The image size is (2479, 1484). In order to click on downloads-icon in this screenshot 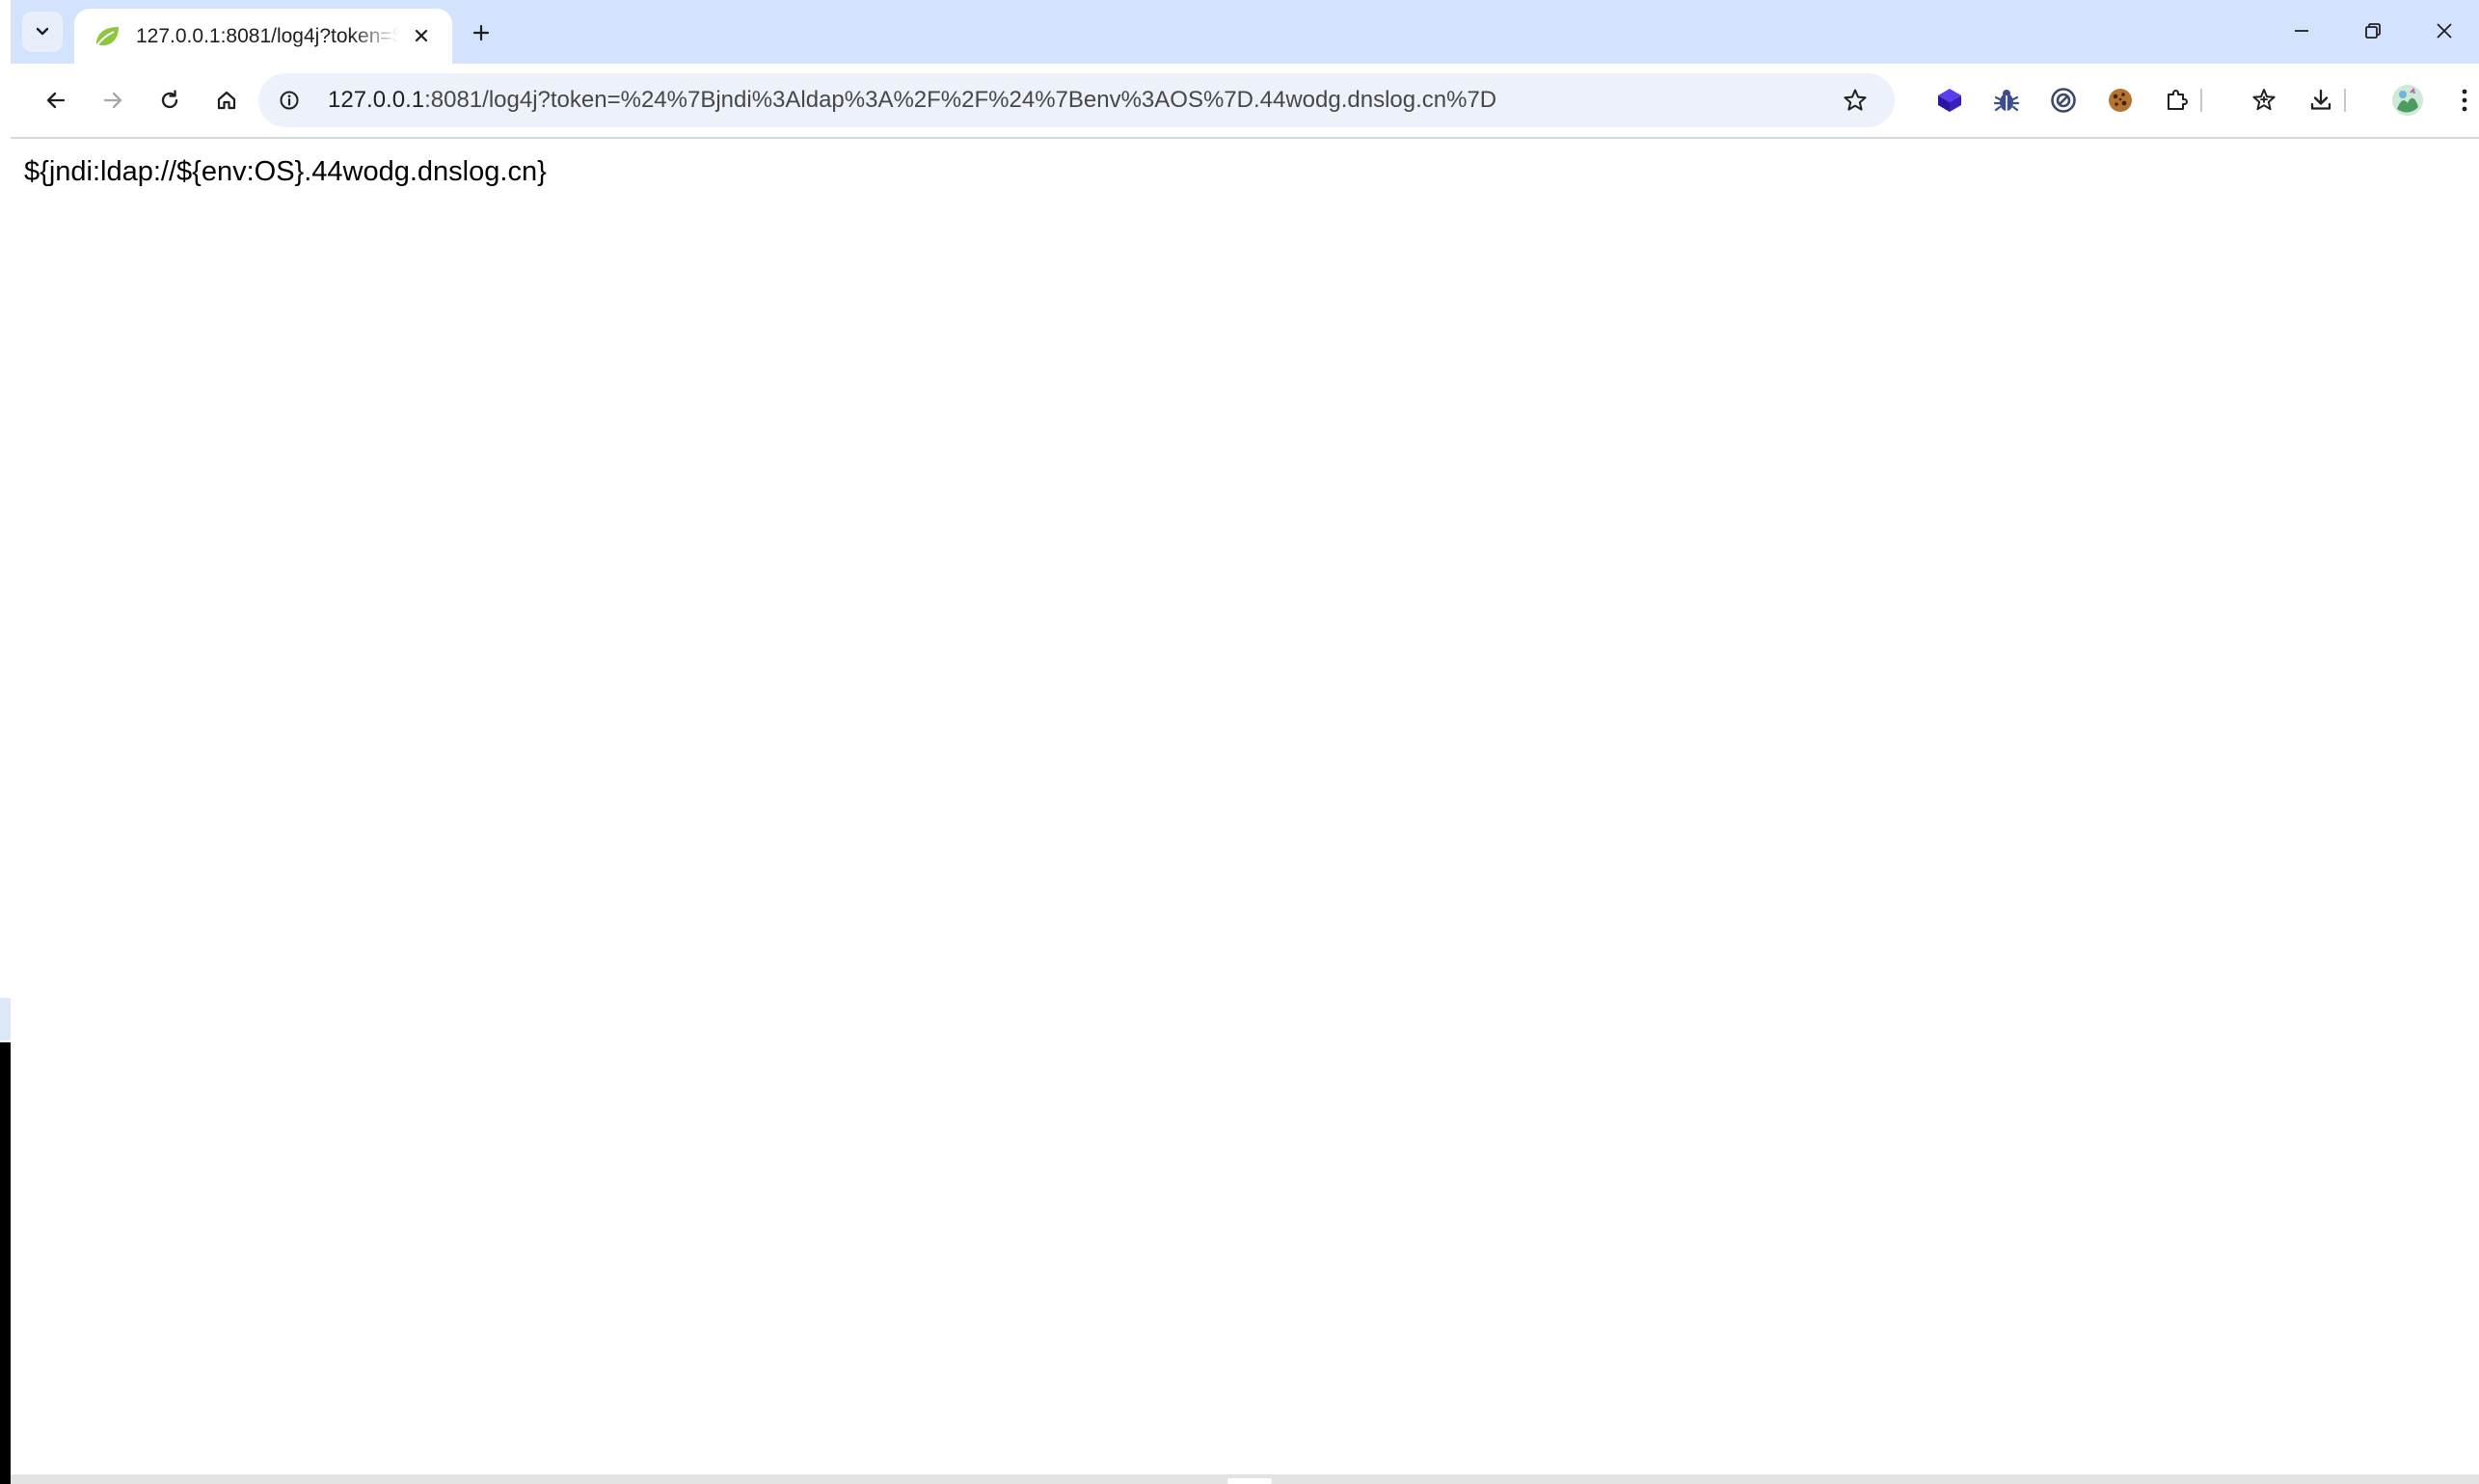, I will do `click(2320, 99)`.